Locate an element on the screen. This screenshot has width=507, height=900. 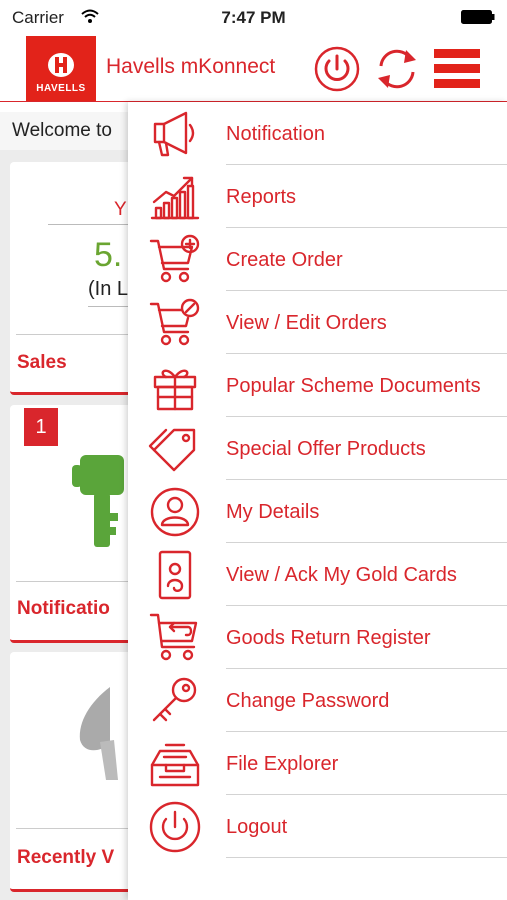
gold-card-icon is located at coordinates (175, 575).